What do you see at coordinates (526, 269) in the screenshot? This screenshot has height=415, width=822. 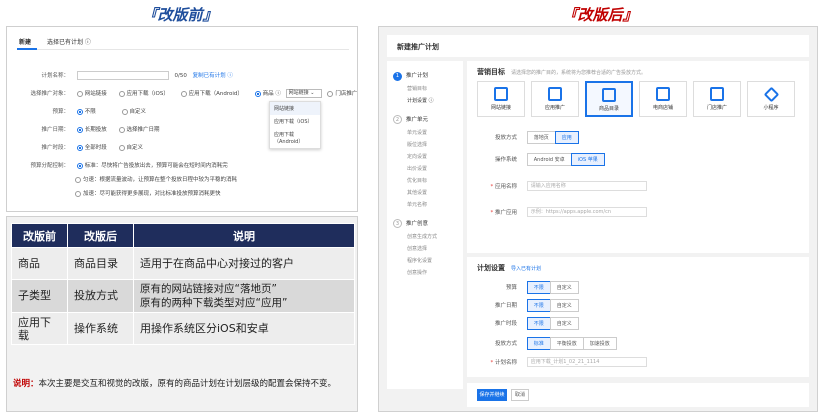 I see `import-plan-link: 导入已有计划` at bounding box center [526, 269].